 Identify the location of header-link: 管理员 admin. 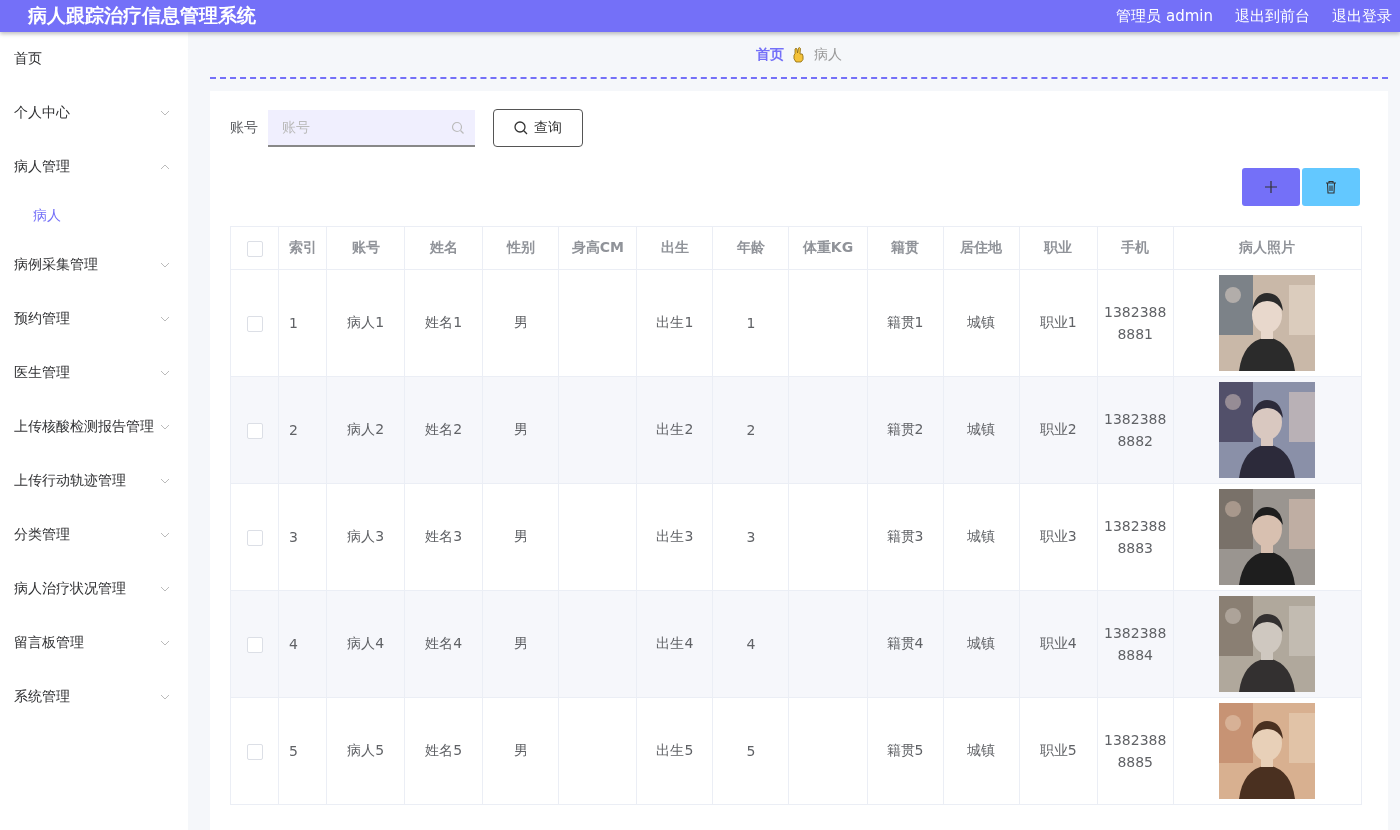
(1164, 16).